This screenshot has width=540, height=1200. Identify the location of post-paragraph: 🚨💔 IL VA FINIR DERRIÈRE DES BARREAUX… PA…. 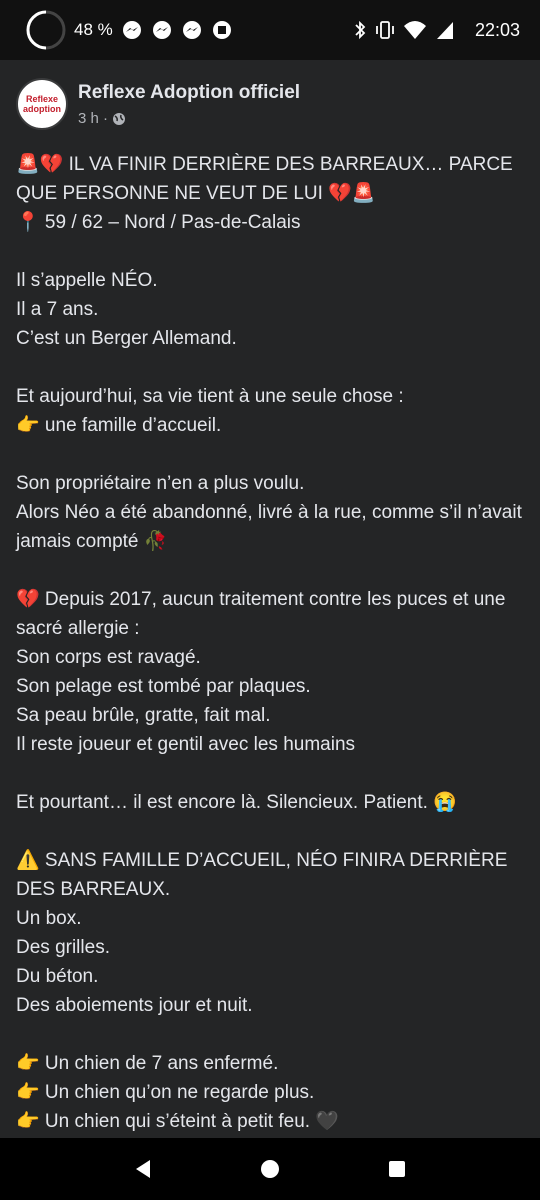
(273, 193).